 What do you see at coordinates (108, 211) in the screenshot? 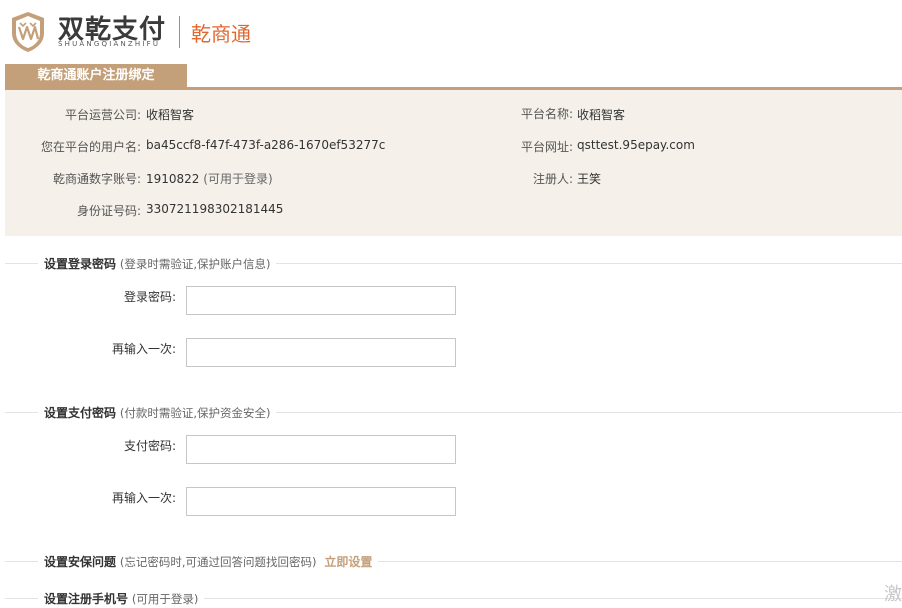
I see `id-number-label: 身份证号码:` at bounding box center [108, 211].